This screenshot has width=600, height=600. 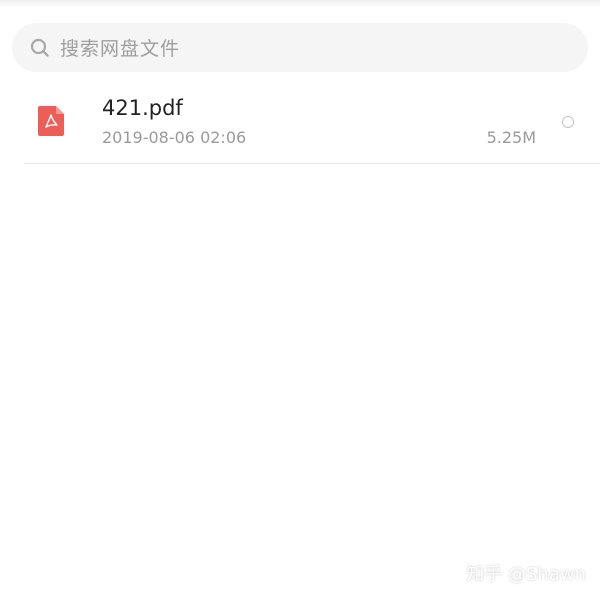 What do you see at coordinates (312, 124) in the screenshot?
I see `file-list-item: 421.pdf 2019-08-06 02:06 5.25M` at bounding box center [312, 124].